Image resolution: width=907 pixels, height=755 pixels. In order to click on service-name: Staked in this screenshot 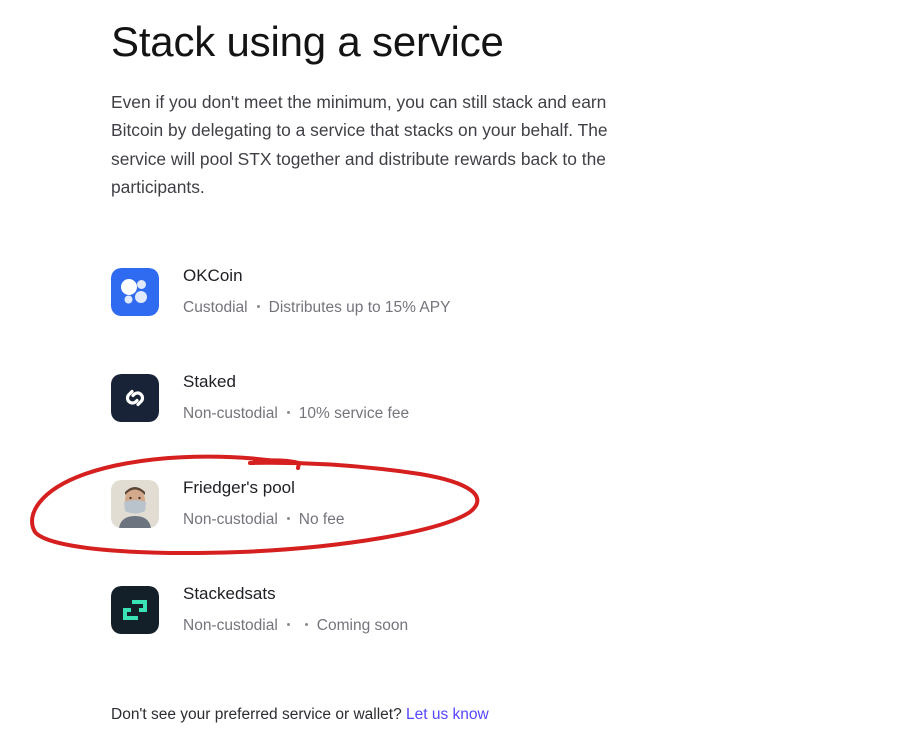, I will do `click(209, 381)`.